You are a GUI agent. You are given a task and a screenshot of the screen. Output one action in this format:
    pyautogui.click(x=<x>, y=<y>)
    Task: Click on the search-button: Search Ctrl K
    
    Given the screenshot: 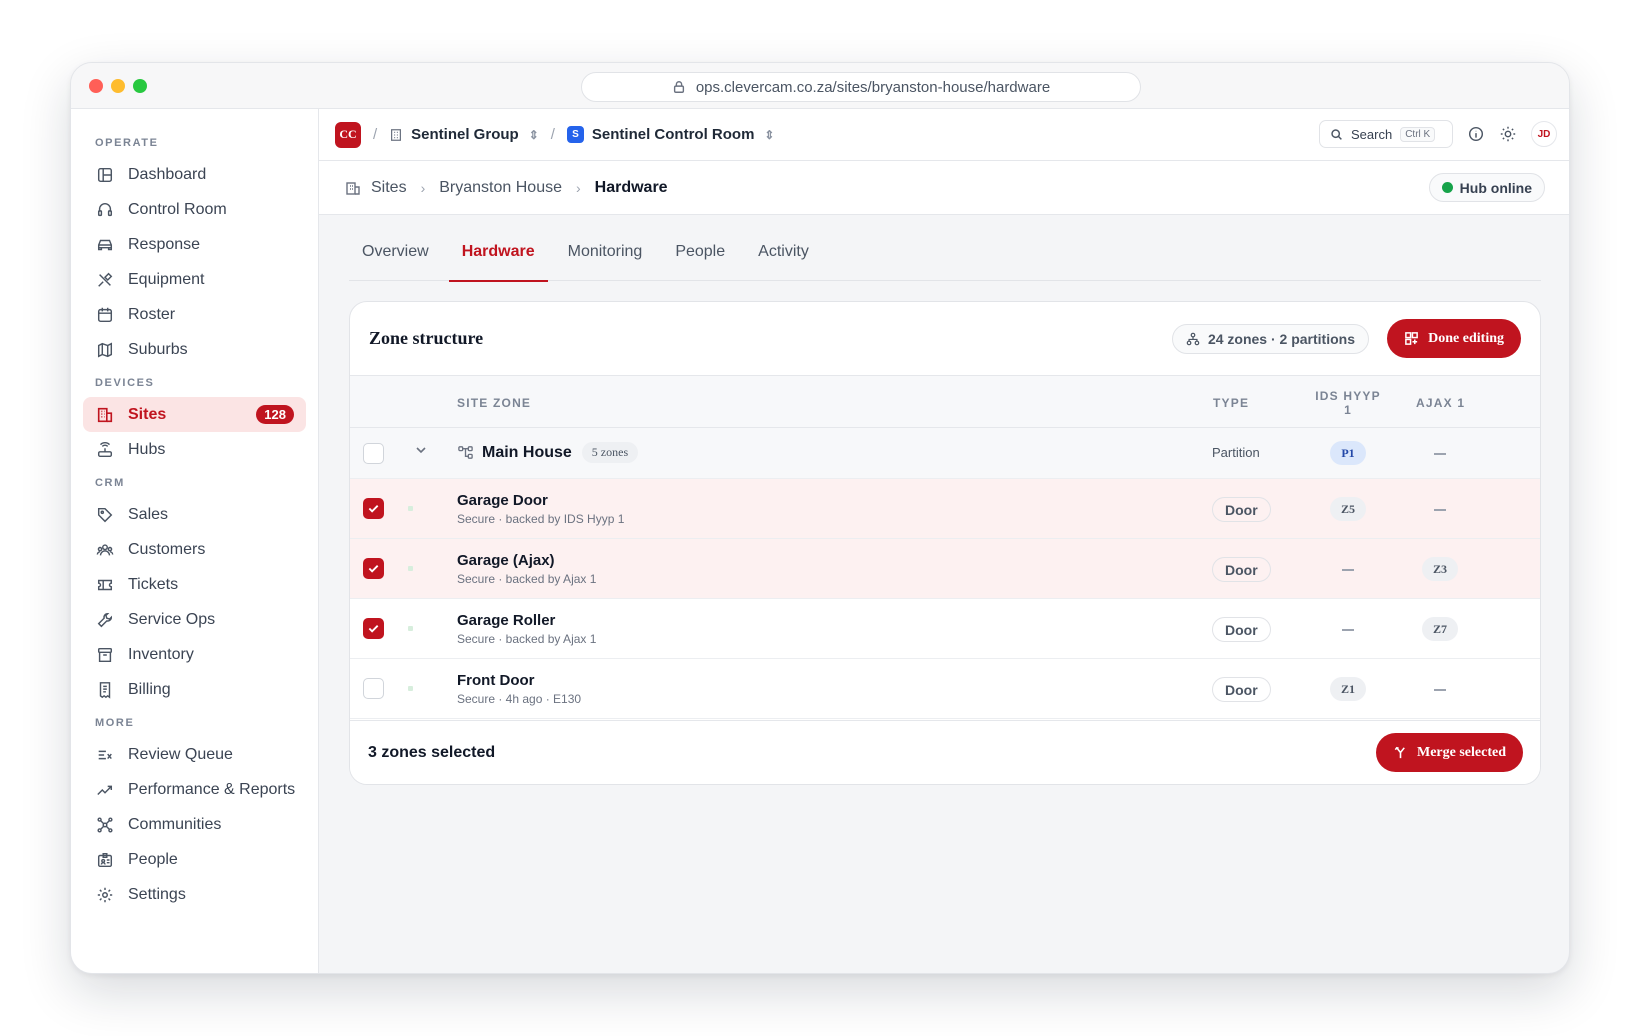 What is the action you would take?
    pyautogui.click(x=1386, y=134)
    